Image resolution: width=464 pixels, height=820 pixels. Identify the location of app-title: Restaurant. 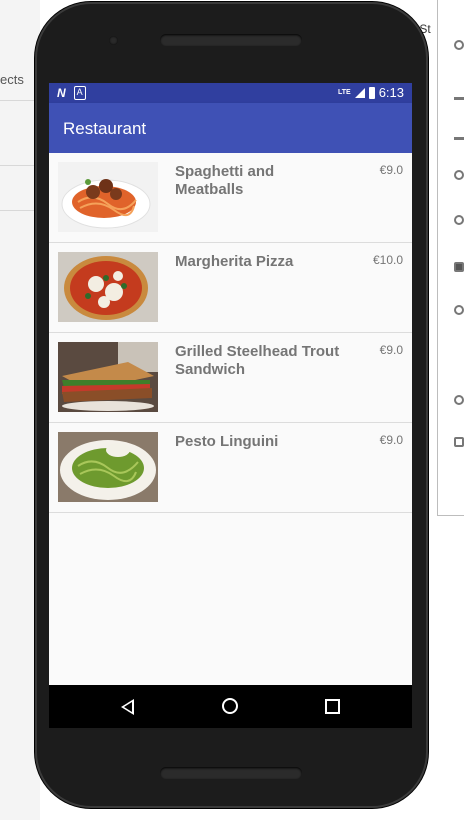
(105, 128).